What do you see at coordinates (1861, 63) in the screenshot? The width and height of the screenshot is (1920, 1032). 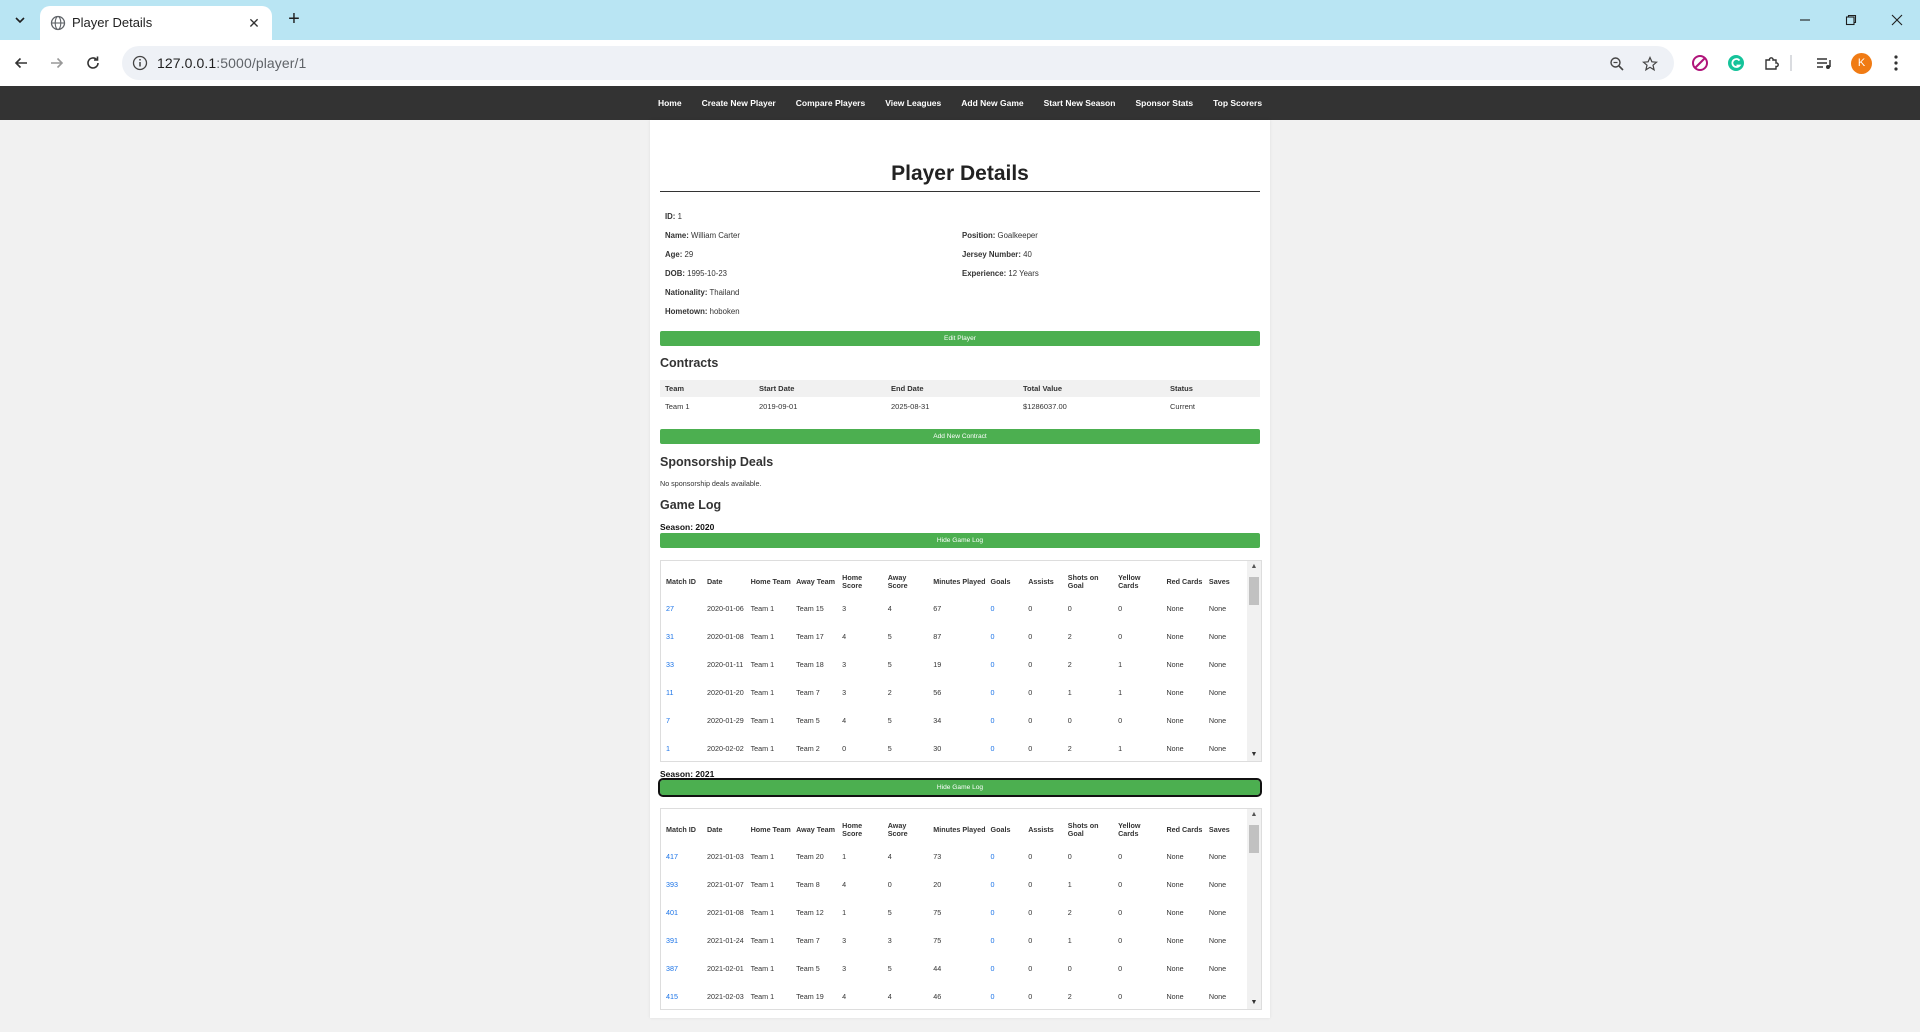 I see `profile-avatar: K` at bounding box center [1861, 63].